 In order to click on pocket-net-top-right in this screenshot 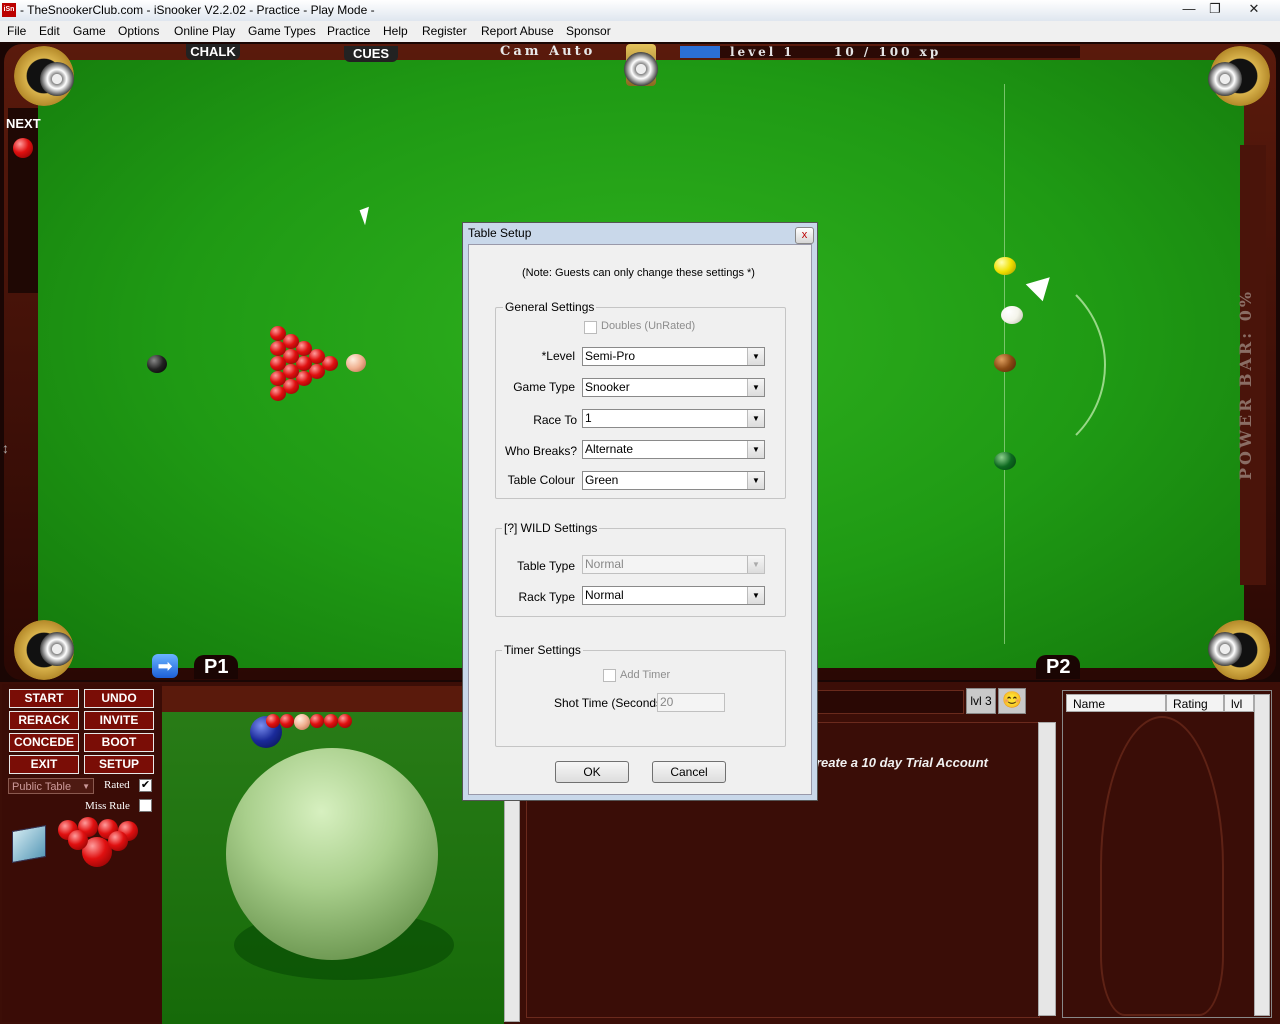, I will do `click(1225, 79)`.